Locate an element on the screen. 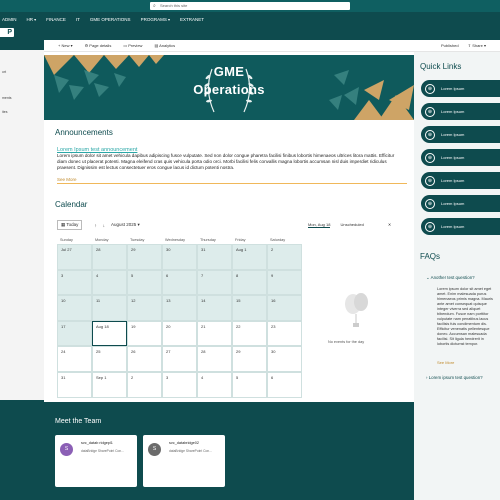 This screenshot has width=500, height=500. nav-item-finance: FINANCE is located at coordinates (56, 19).